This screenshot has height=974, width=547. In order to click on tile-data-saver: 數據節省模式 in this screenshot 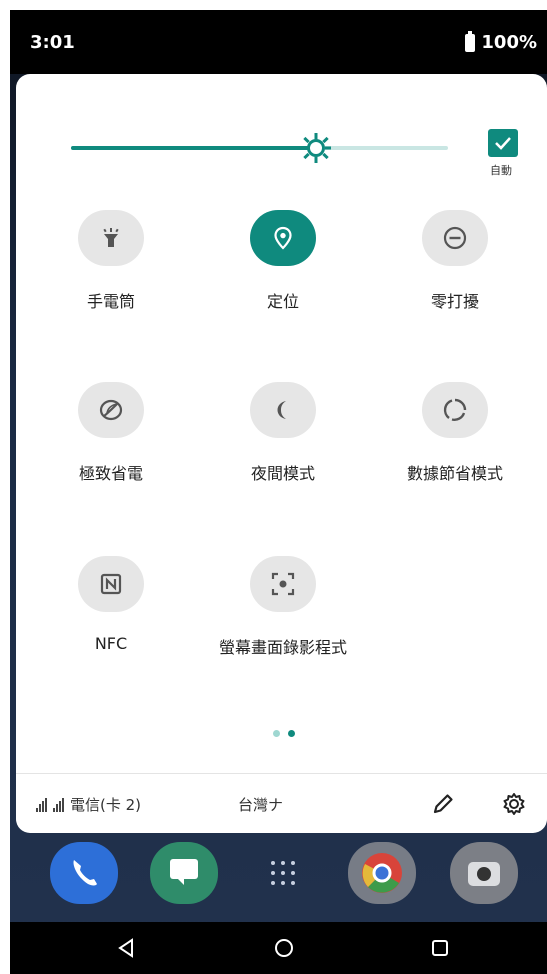, I will do `click(455, 433)`.